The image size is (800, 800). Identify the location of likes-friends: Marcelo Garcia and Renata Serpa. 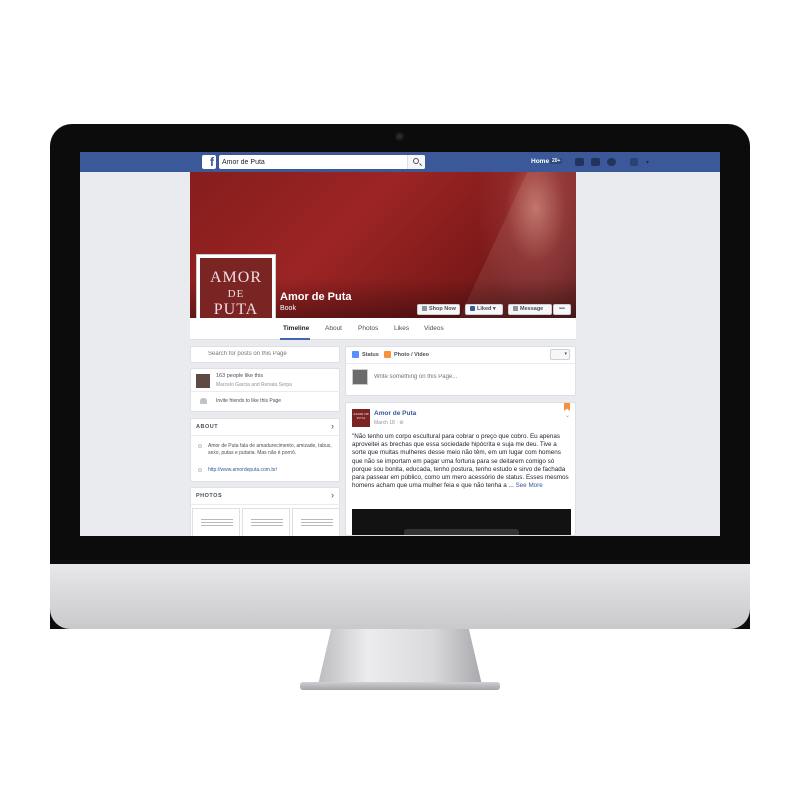
(254, 385).